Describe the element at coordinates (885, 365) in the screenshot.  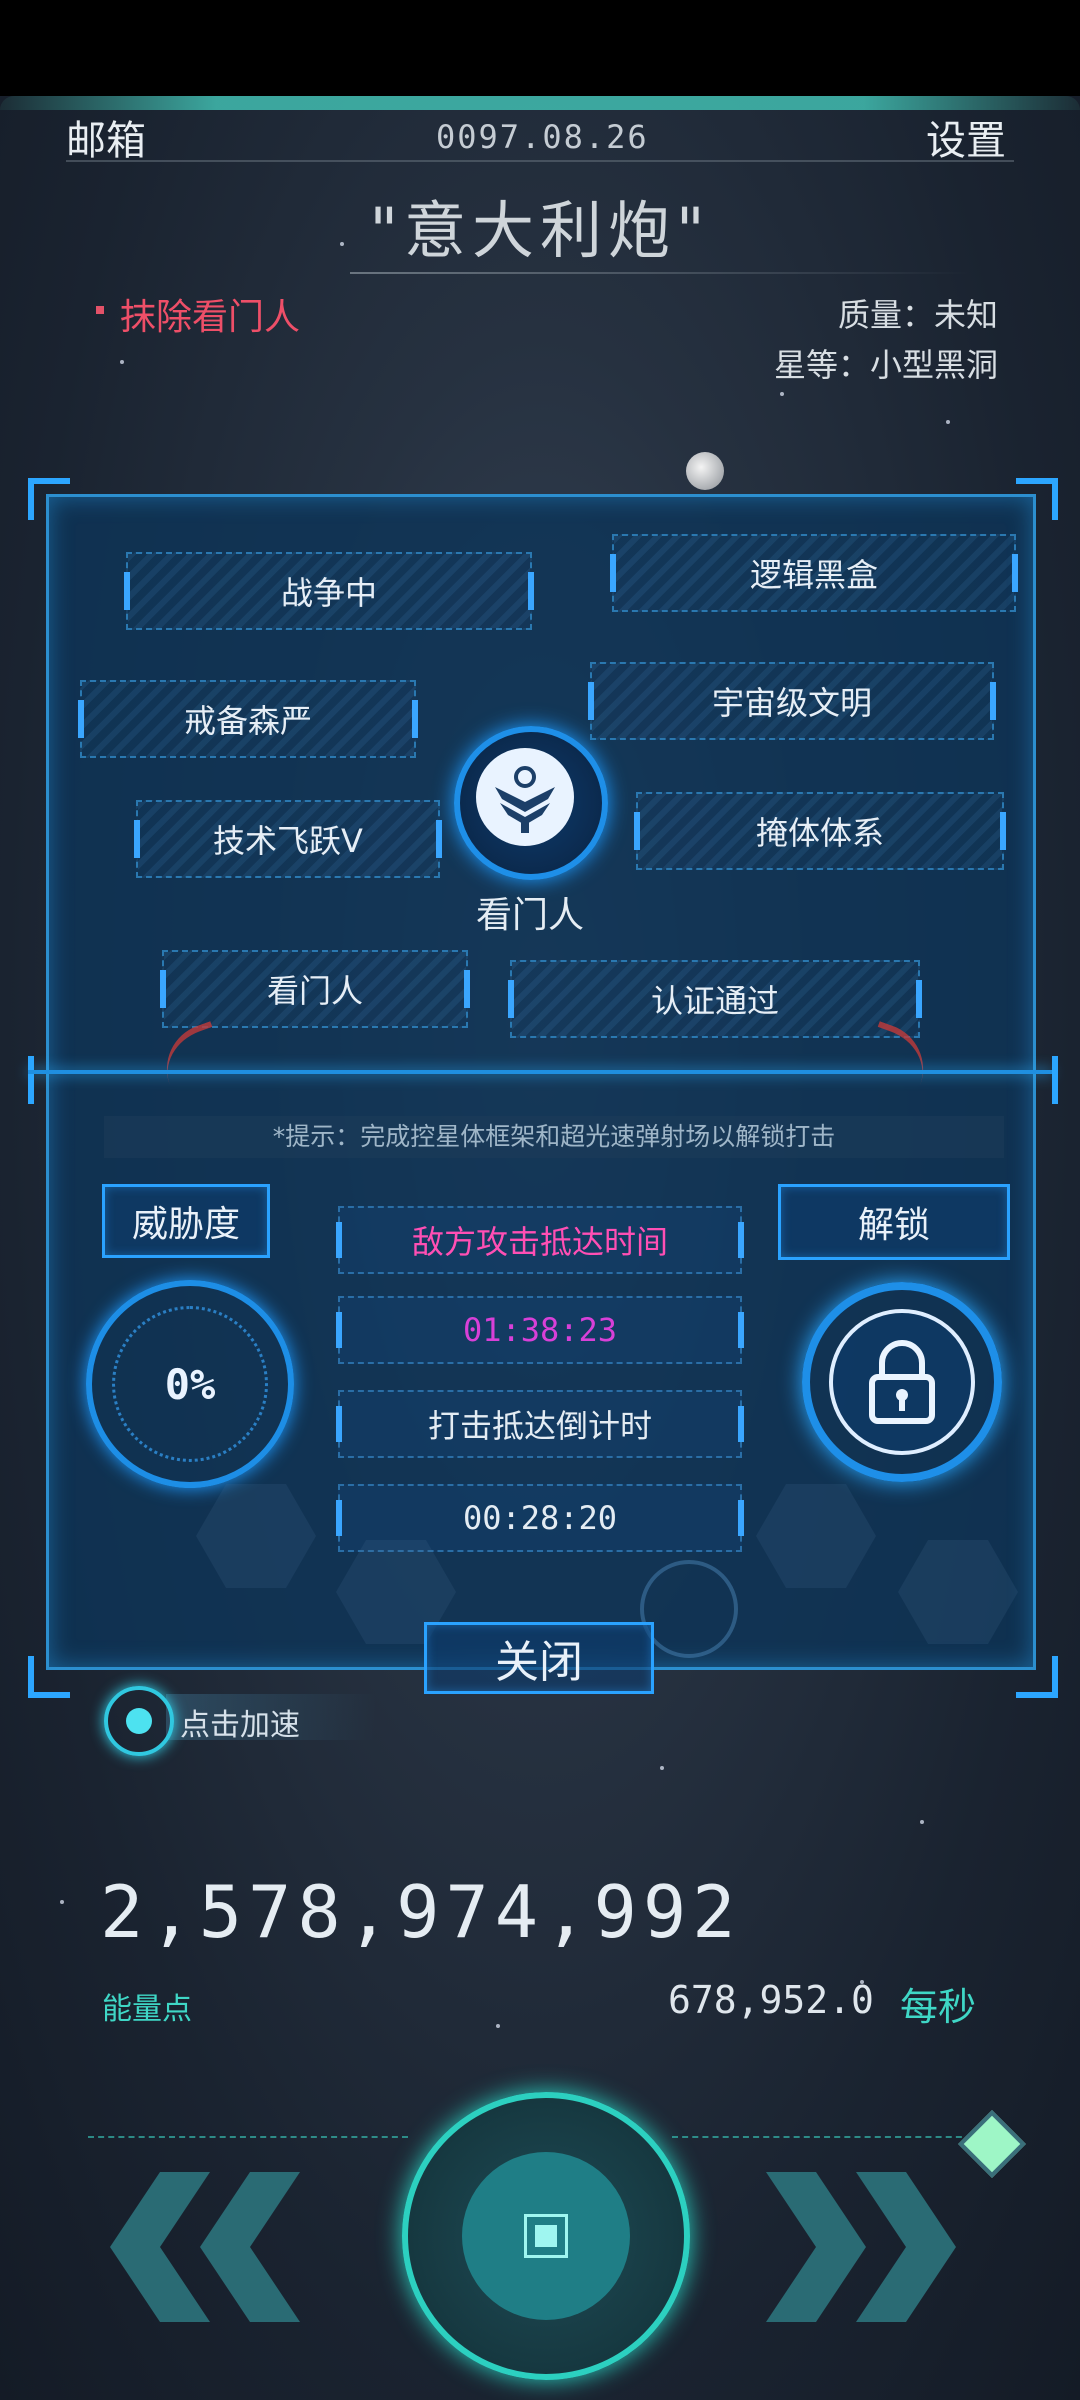
I see `target-rank: 星等：小型黑洞` at that location.